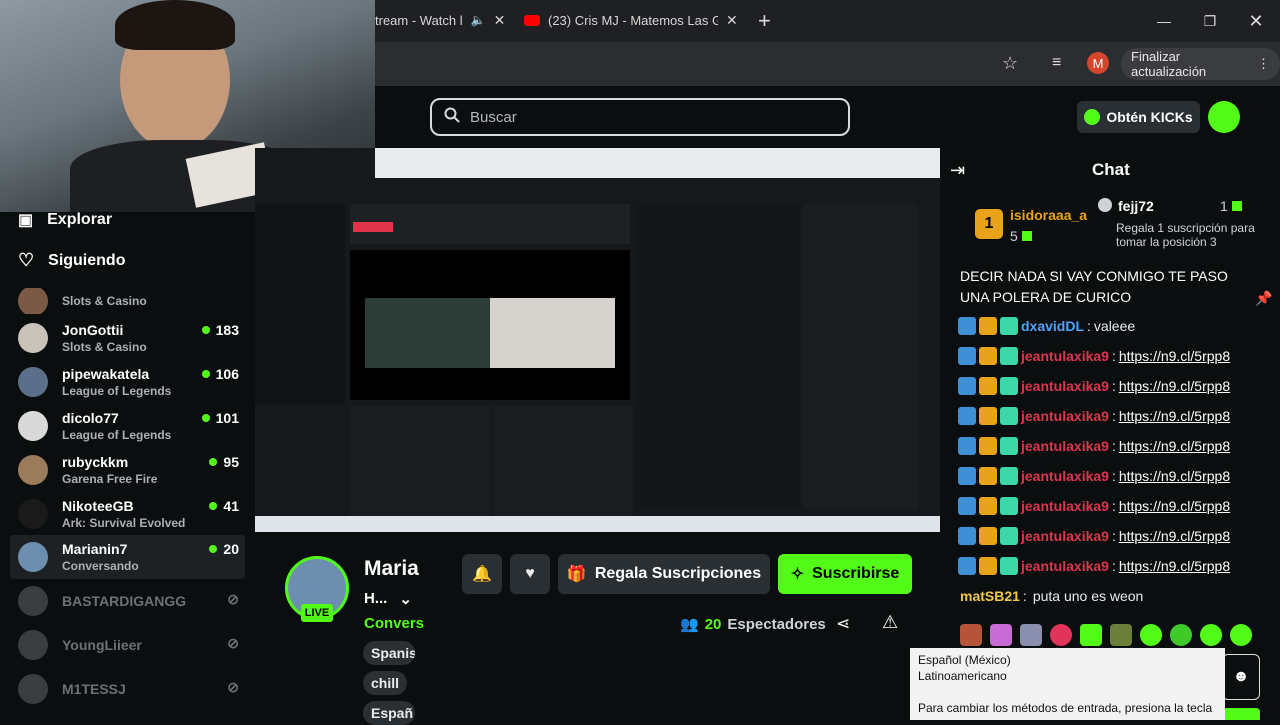  I want to click on tag-pill: chill, so click(385, 683).